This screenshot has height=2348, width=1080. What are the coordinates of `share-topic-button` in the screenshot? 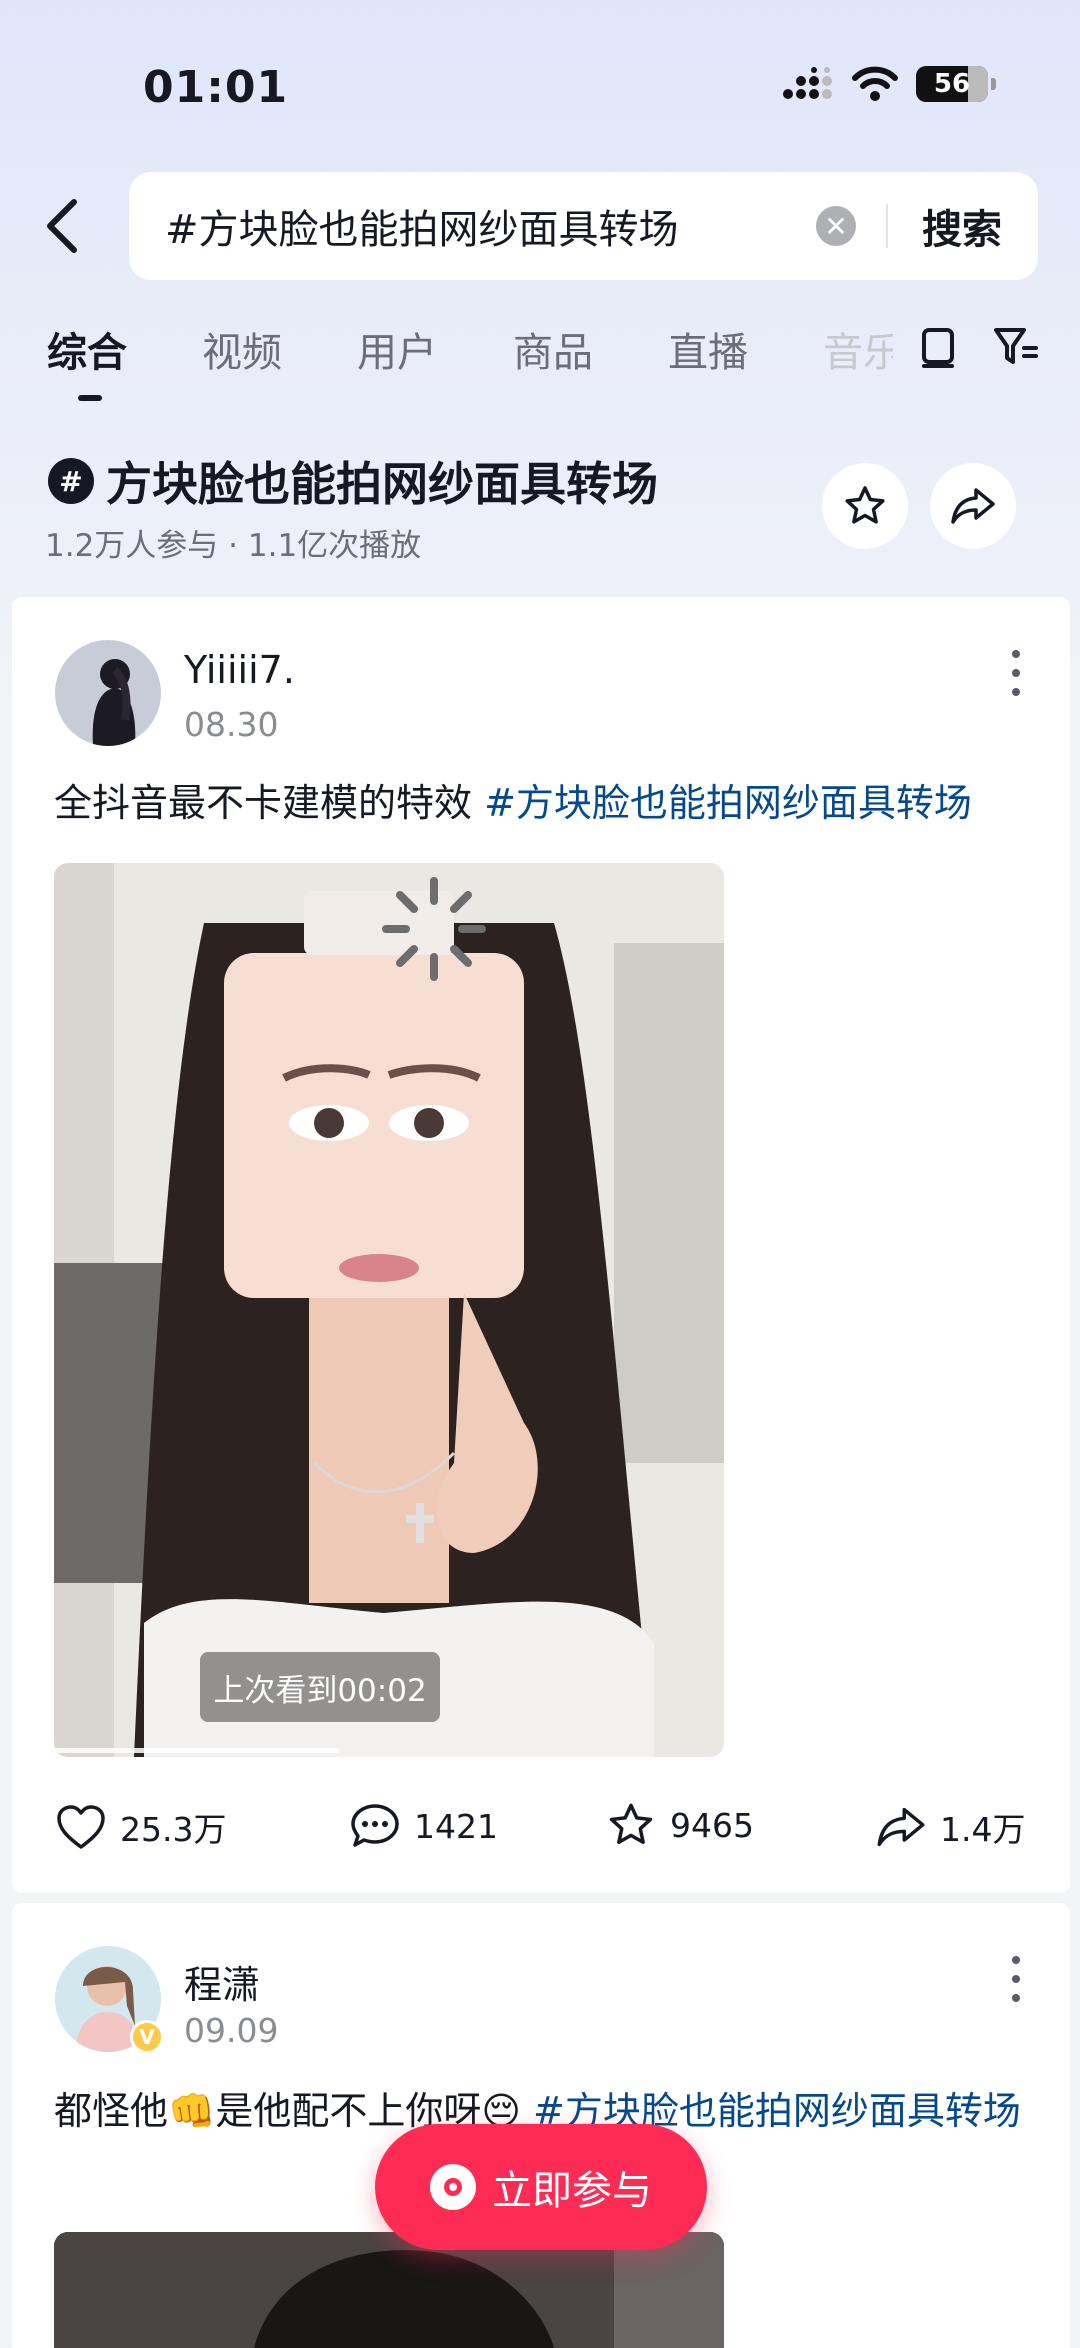 It's located at (973, 506).